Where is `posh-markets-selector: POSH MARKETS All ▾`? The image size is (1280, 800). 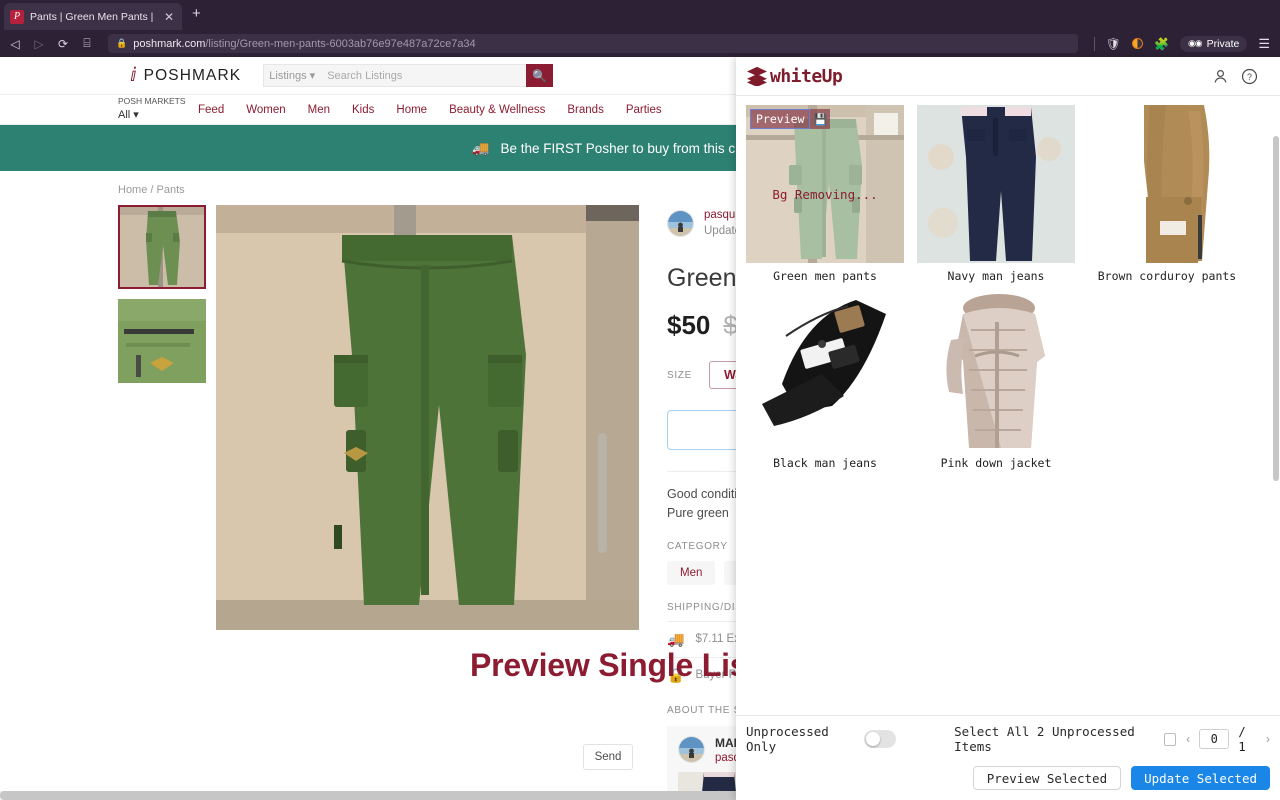 posh-markets-selector: POSH MARKETS All ▾ is located at coordinates (155, 109).